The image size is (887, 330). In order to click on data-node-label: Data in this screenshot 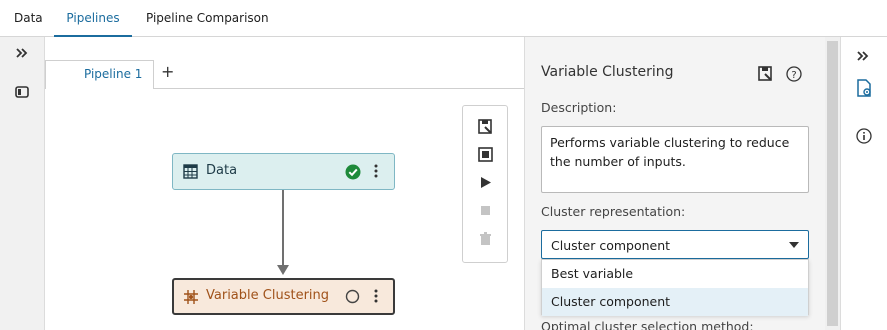, I will do `click(222, 170)`.